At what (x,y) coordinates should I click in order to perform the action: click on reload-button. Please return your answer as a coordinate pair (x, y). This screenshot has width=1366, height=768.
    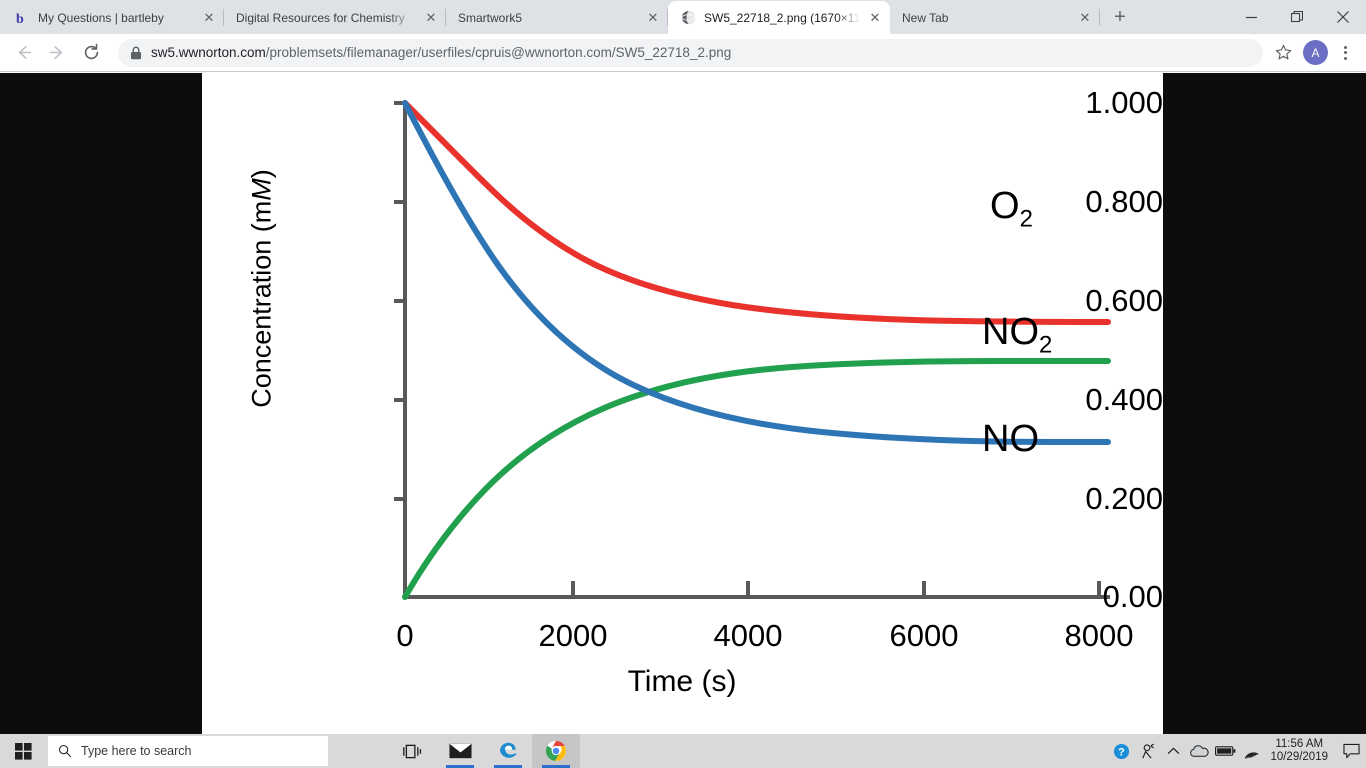
    Looking at the image, I should click on (91, 53).